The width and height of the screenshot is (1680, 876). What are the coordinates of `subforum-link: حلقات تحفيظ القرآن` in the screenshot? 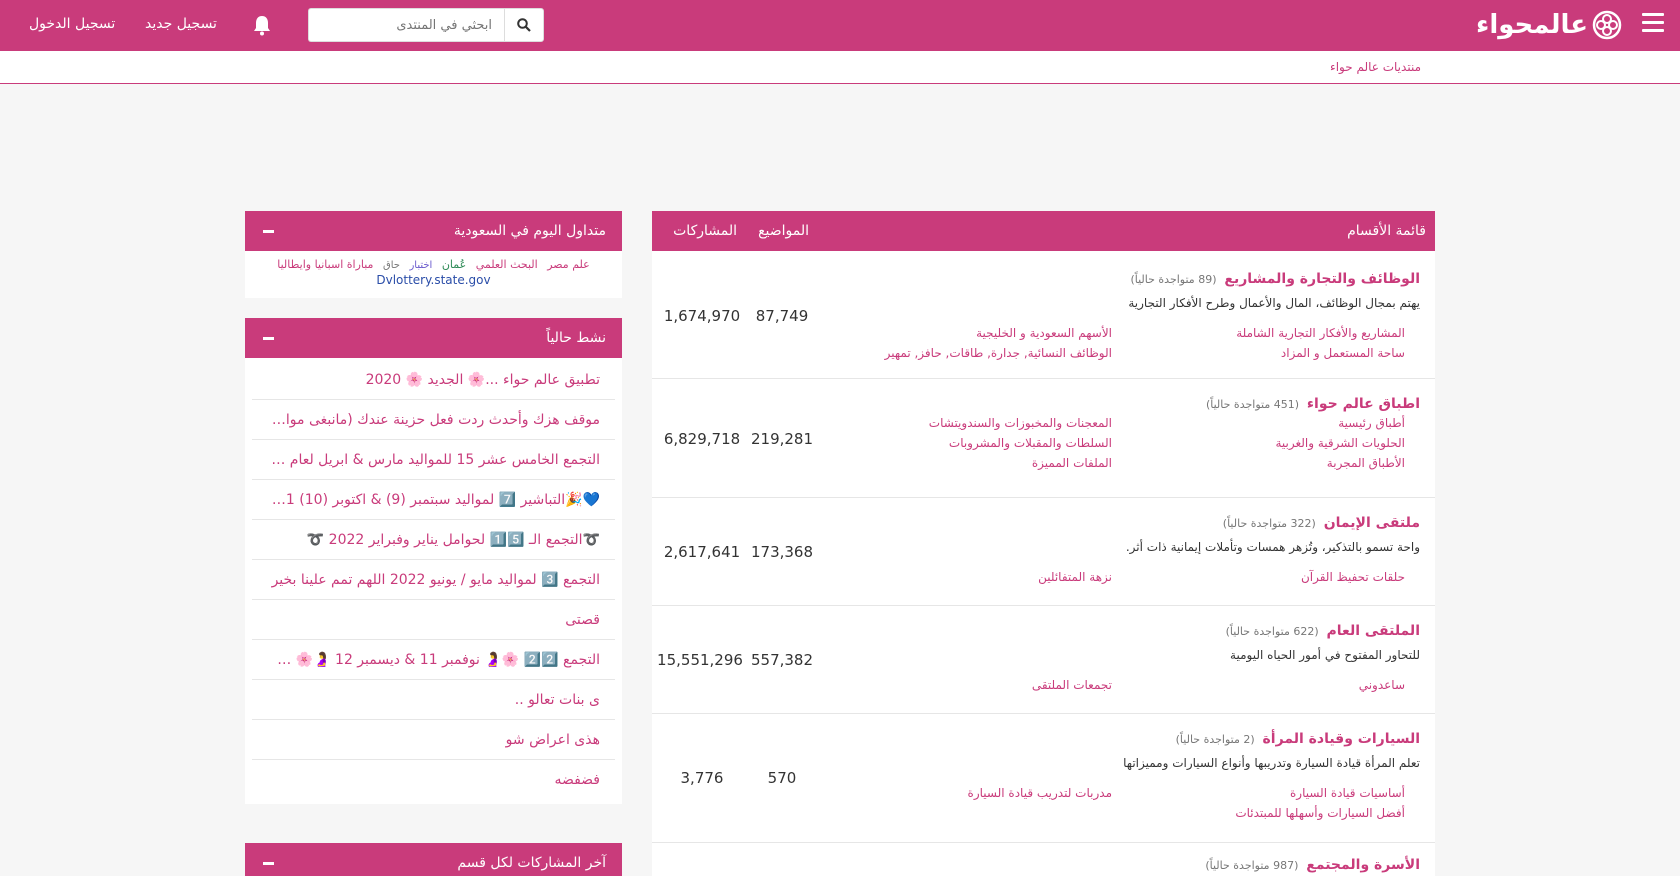 It's located at (1353, 577).